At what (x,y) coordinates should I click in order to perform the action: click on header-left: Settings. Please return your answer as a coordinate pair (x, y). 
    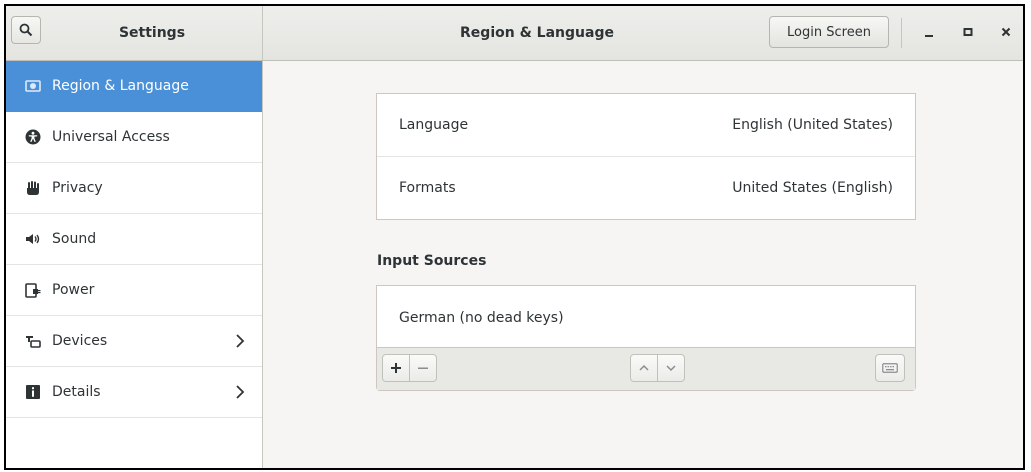
    Looking at the image, I should click on (134, 33).